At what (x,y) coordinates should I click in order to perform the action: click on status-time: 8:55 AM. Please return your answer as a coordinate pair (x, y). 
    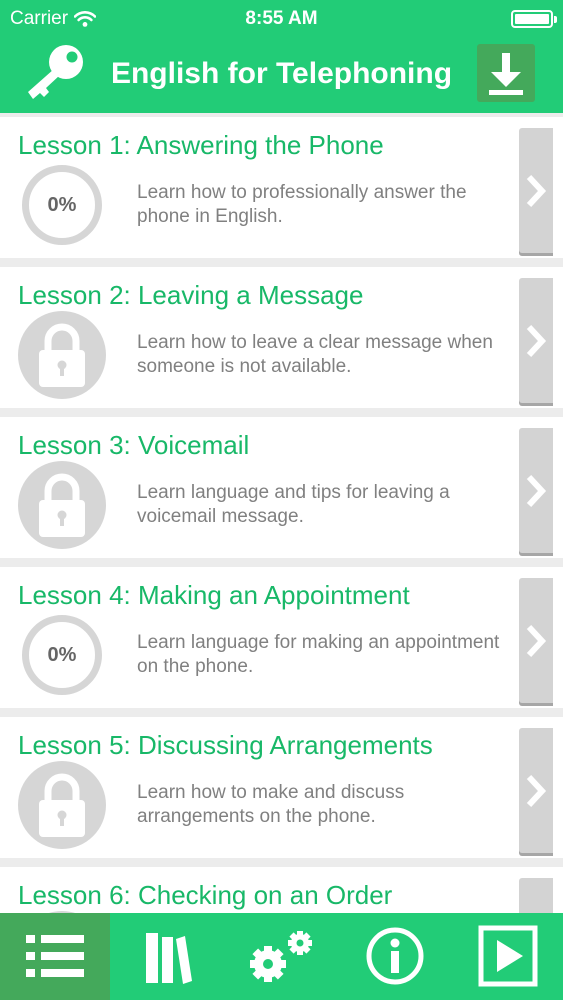
    Looking at the image, I should click on (281, 18).